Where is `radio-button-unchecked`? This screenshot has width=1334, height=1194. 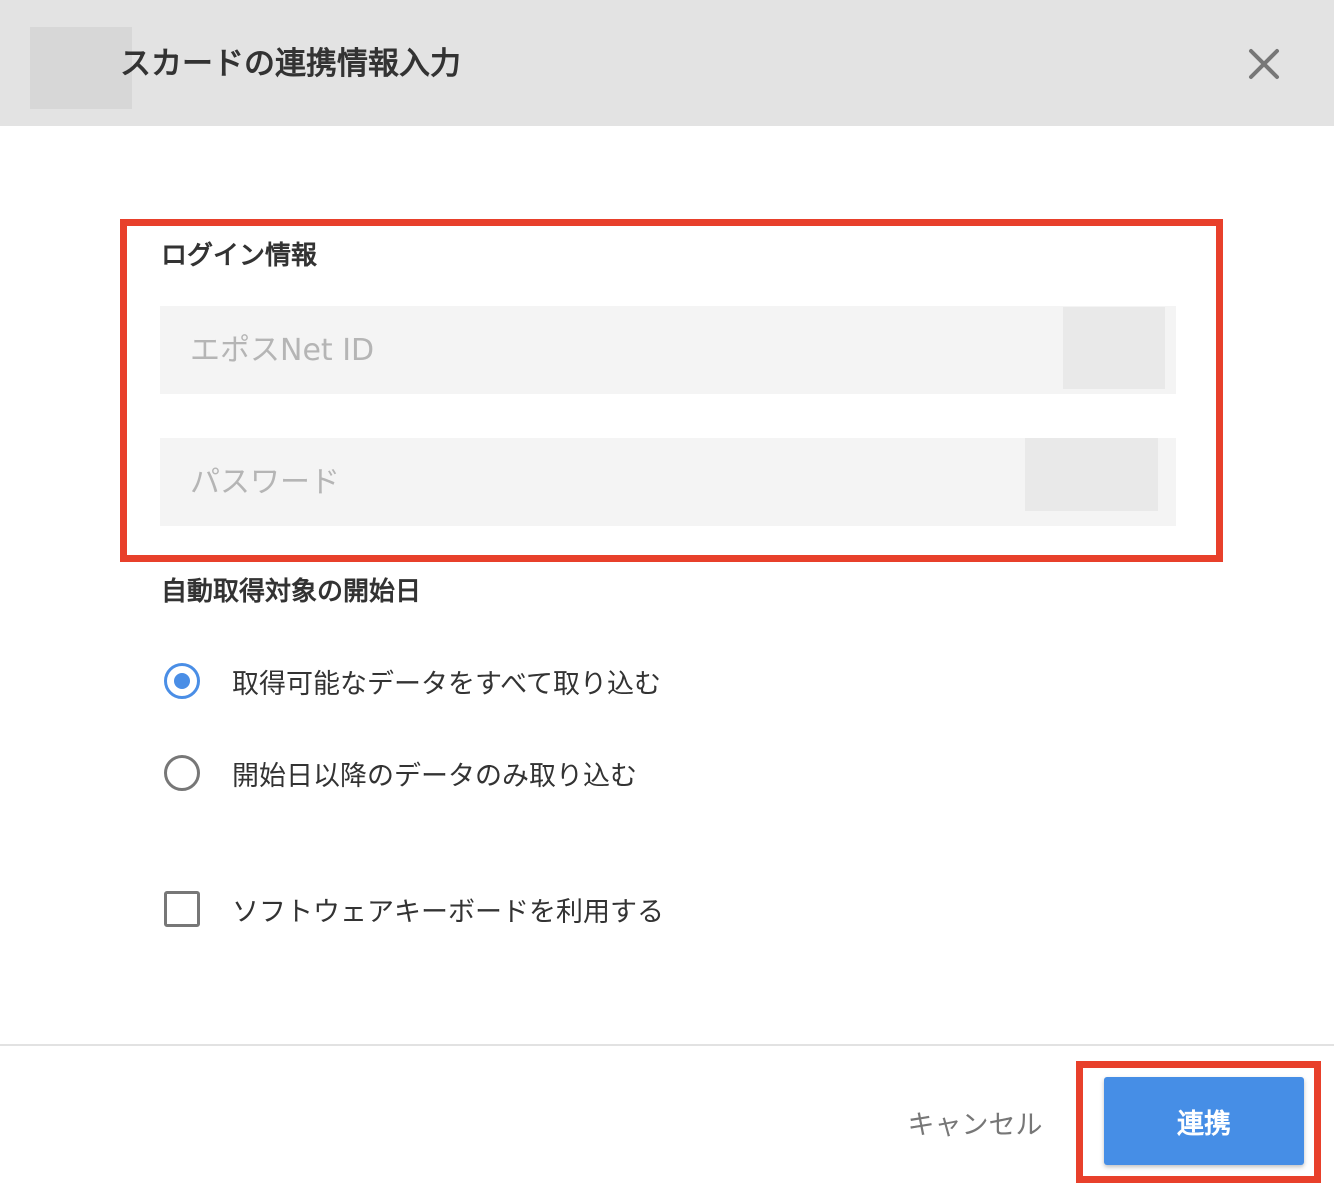 radio-button-unchecked is located at coordinates (182, 773).